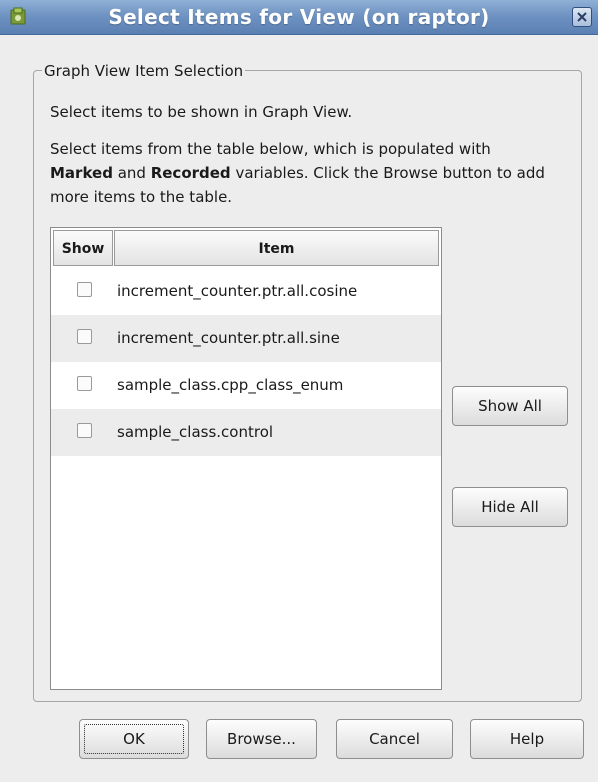  What do you see at coordinates (190, 173) in the screenshot?
I see `recorded-label: Recorded` at bounding box center [190, 173].